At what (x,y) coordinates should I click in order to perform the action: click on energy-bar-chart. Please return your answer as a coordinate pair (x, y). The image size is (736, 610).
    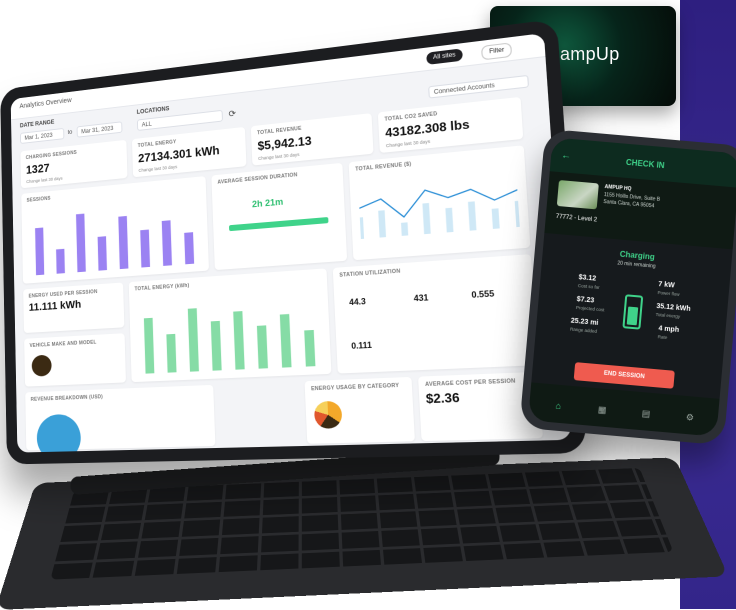
    Looking at the image, I should click on (229, 341).